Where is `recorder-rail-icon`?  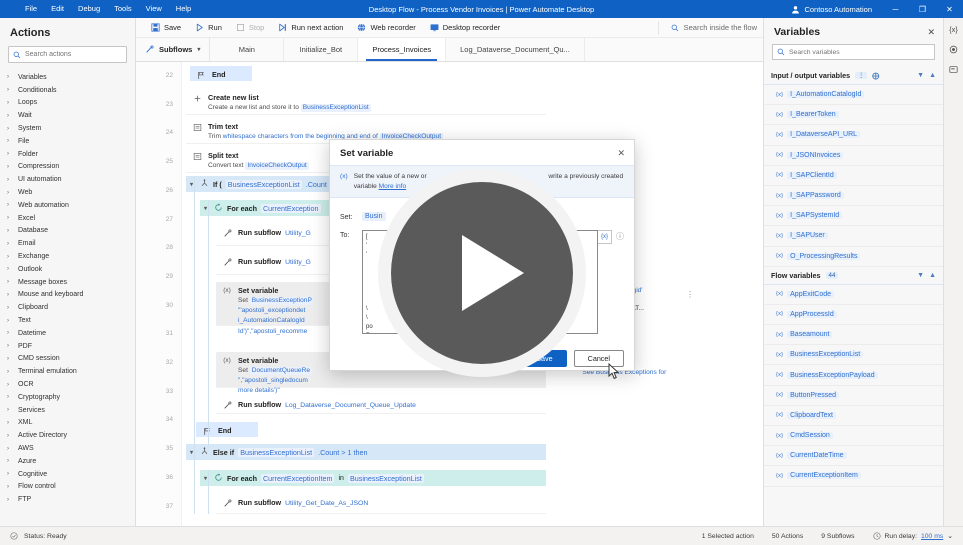 recorder-rail-icon is located at coordinates (953, 49).